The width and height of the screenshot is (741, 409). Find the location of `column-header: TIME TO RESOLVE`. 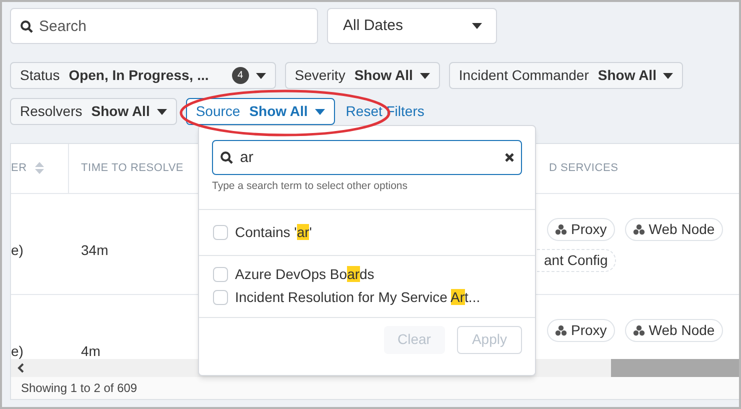

column-header: TIME TO RESOLVE is located at coordinates (132, 168).